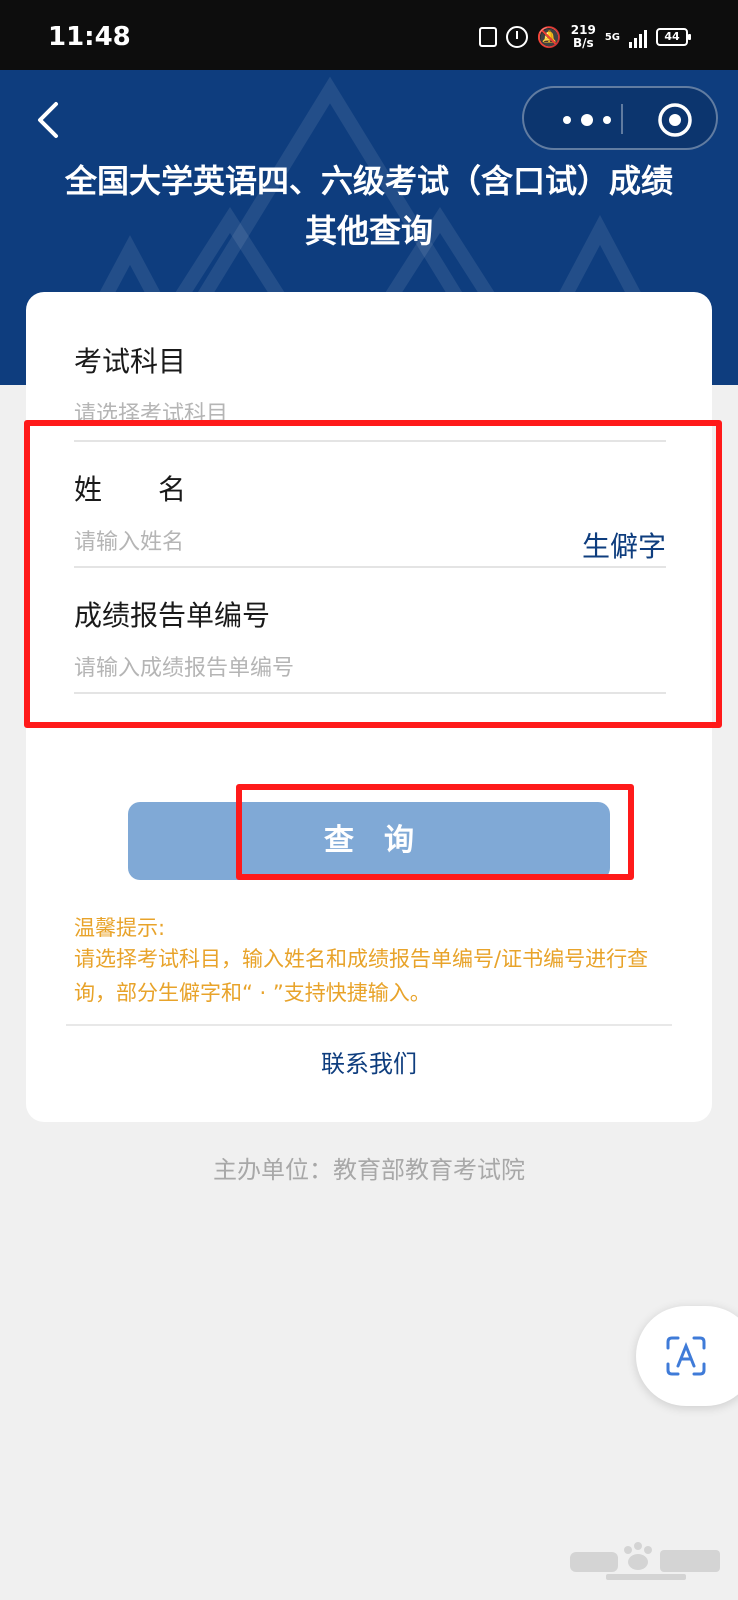 This screenshot has height=1600, width=738. Describe the element at coordinates (675, 120) in the screenshot. I see `target-circle-icon` at that location.